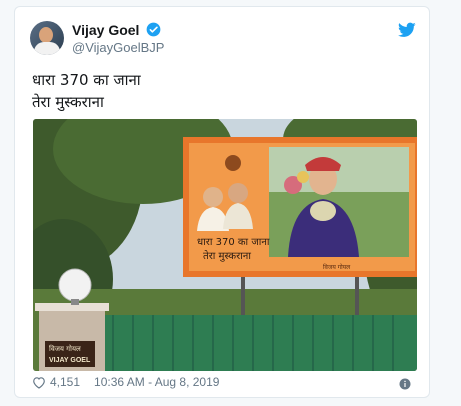  I want to click on billboard-text-2: तेरा मुस्कराना, so click(227, 256).